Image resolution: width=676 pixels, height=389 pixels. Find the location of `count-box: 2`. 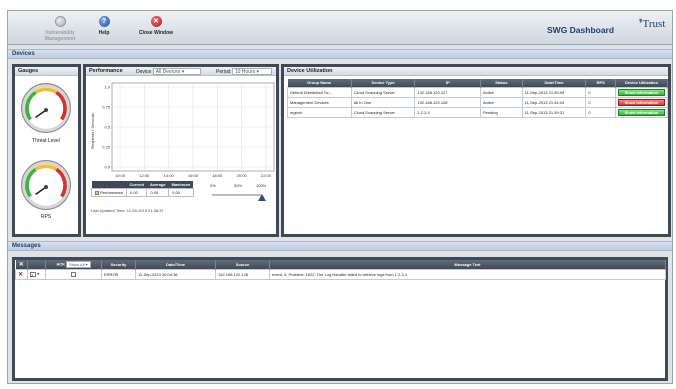

count-box: 2 is located at coordinates (33, 274).